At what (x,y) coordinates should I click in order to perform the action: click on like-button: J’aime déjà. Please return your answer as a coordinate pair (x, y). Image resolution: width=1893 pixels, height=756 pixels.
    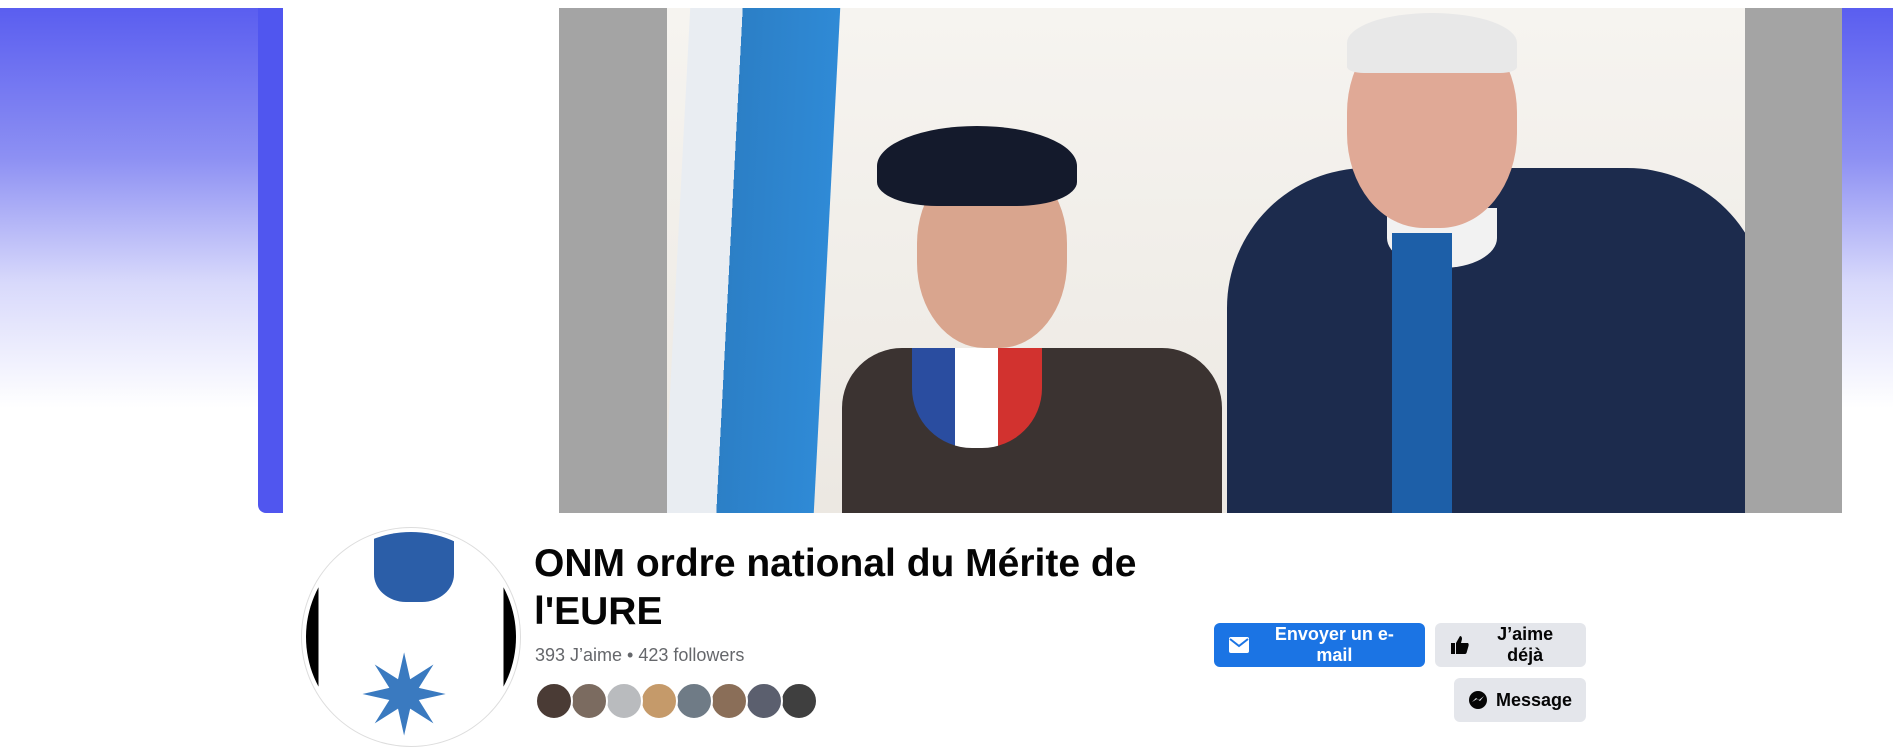
    Looking at the image, I should click on (1510, 645).